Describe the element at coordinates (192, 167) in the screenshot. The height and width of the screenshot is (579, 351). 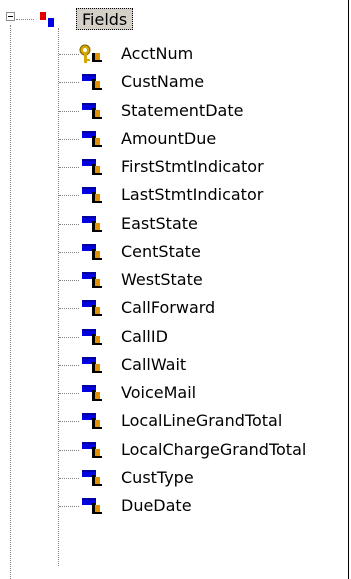
I see `tree-item-label: FirstStmtIndicator` at that location.